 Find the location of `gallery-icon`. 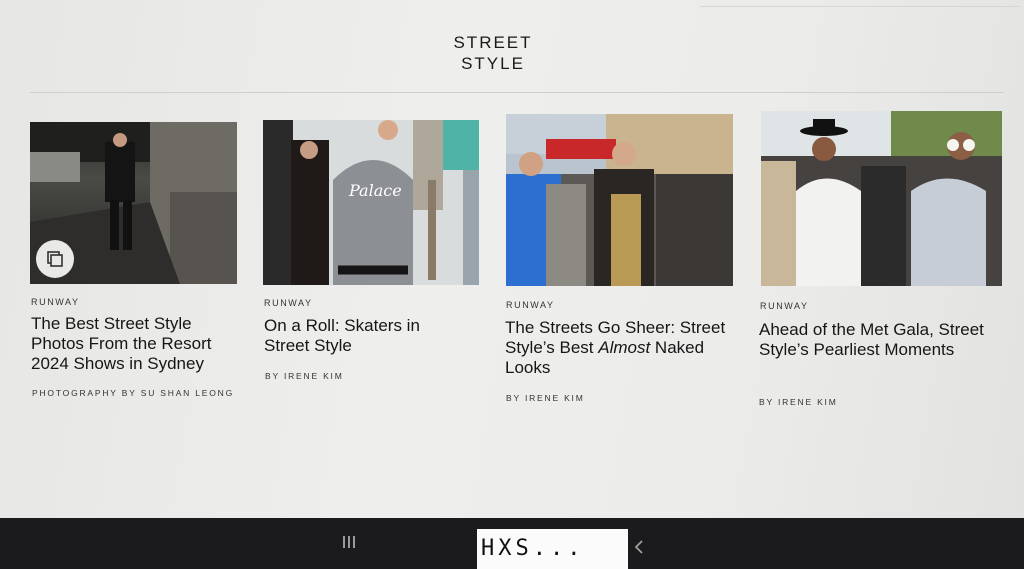

gallery-icon is located at coordinates (55, 259).